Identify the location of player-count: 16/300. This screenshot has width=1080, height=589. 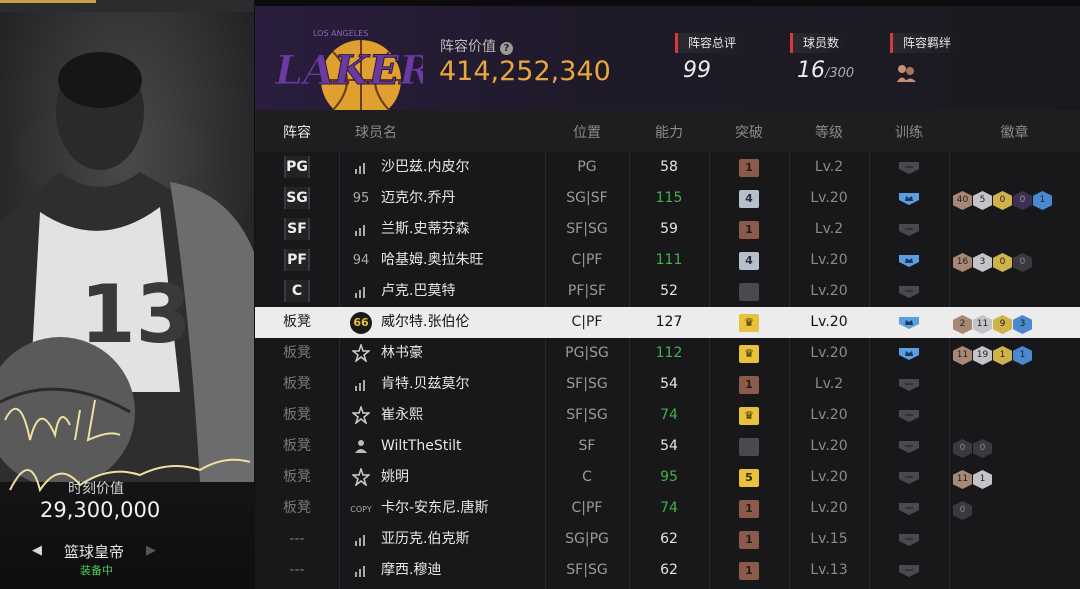
(826, 70).